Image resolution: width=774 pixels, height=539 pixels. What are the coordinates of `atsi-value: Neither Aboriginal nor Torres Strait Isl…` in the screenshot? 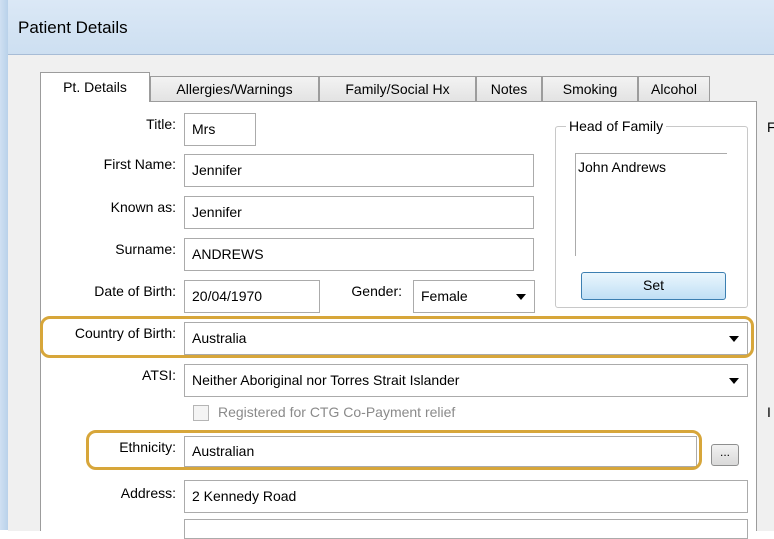 It's located at (326, 380).